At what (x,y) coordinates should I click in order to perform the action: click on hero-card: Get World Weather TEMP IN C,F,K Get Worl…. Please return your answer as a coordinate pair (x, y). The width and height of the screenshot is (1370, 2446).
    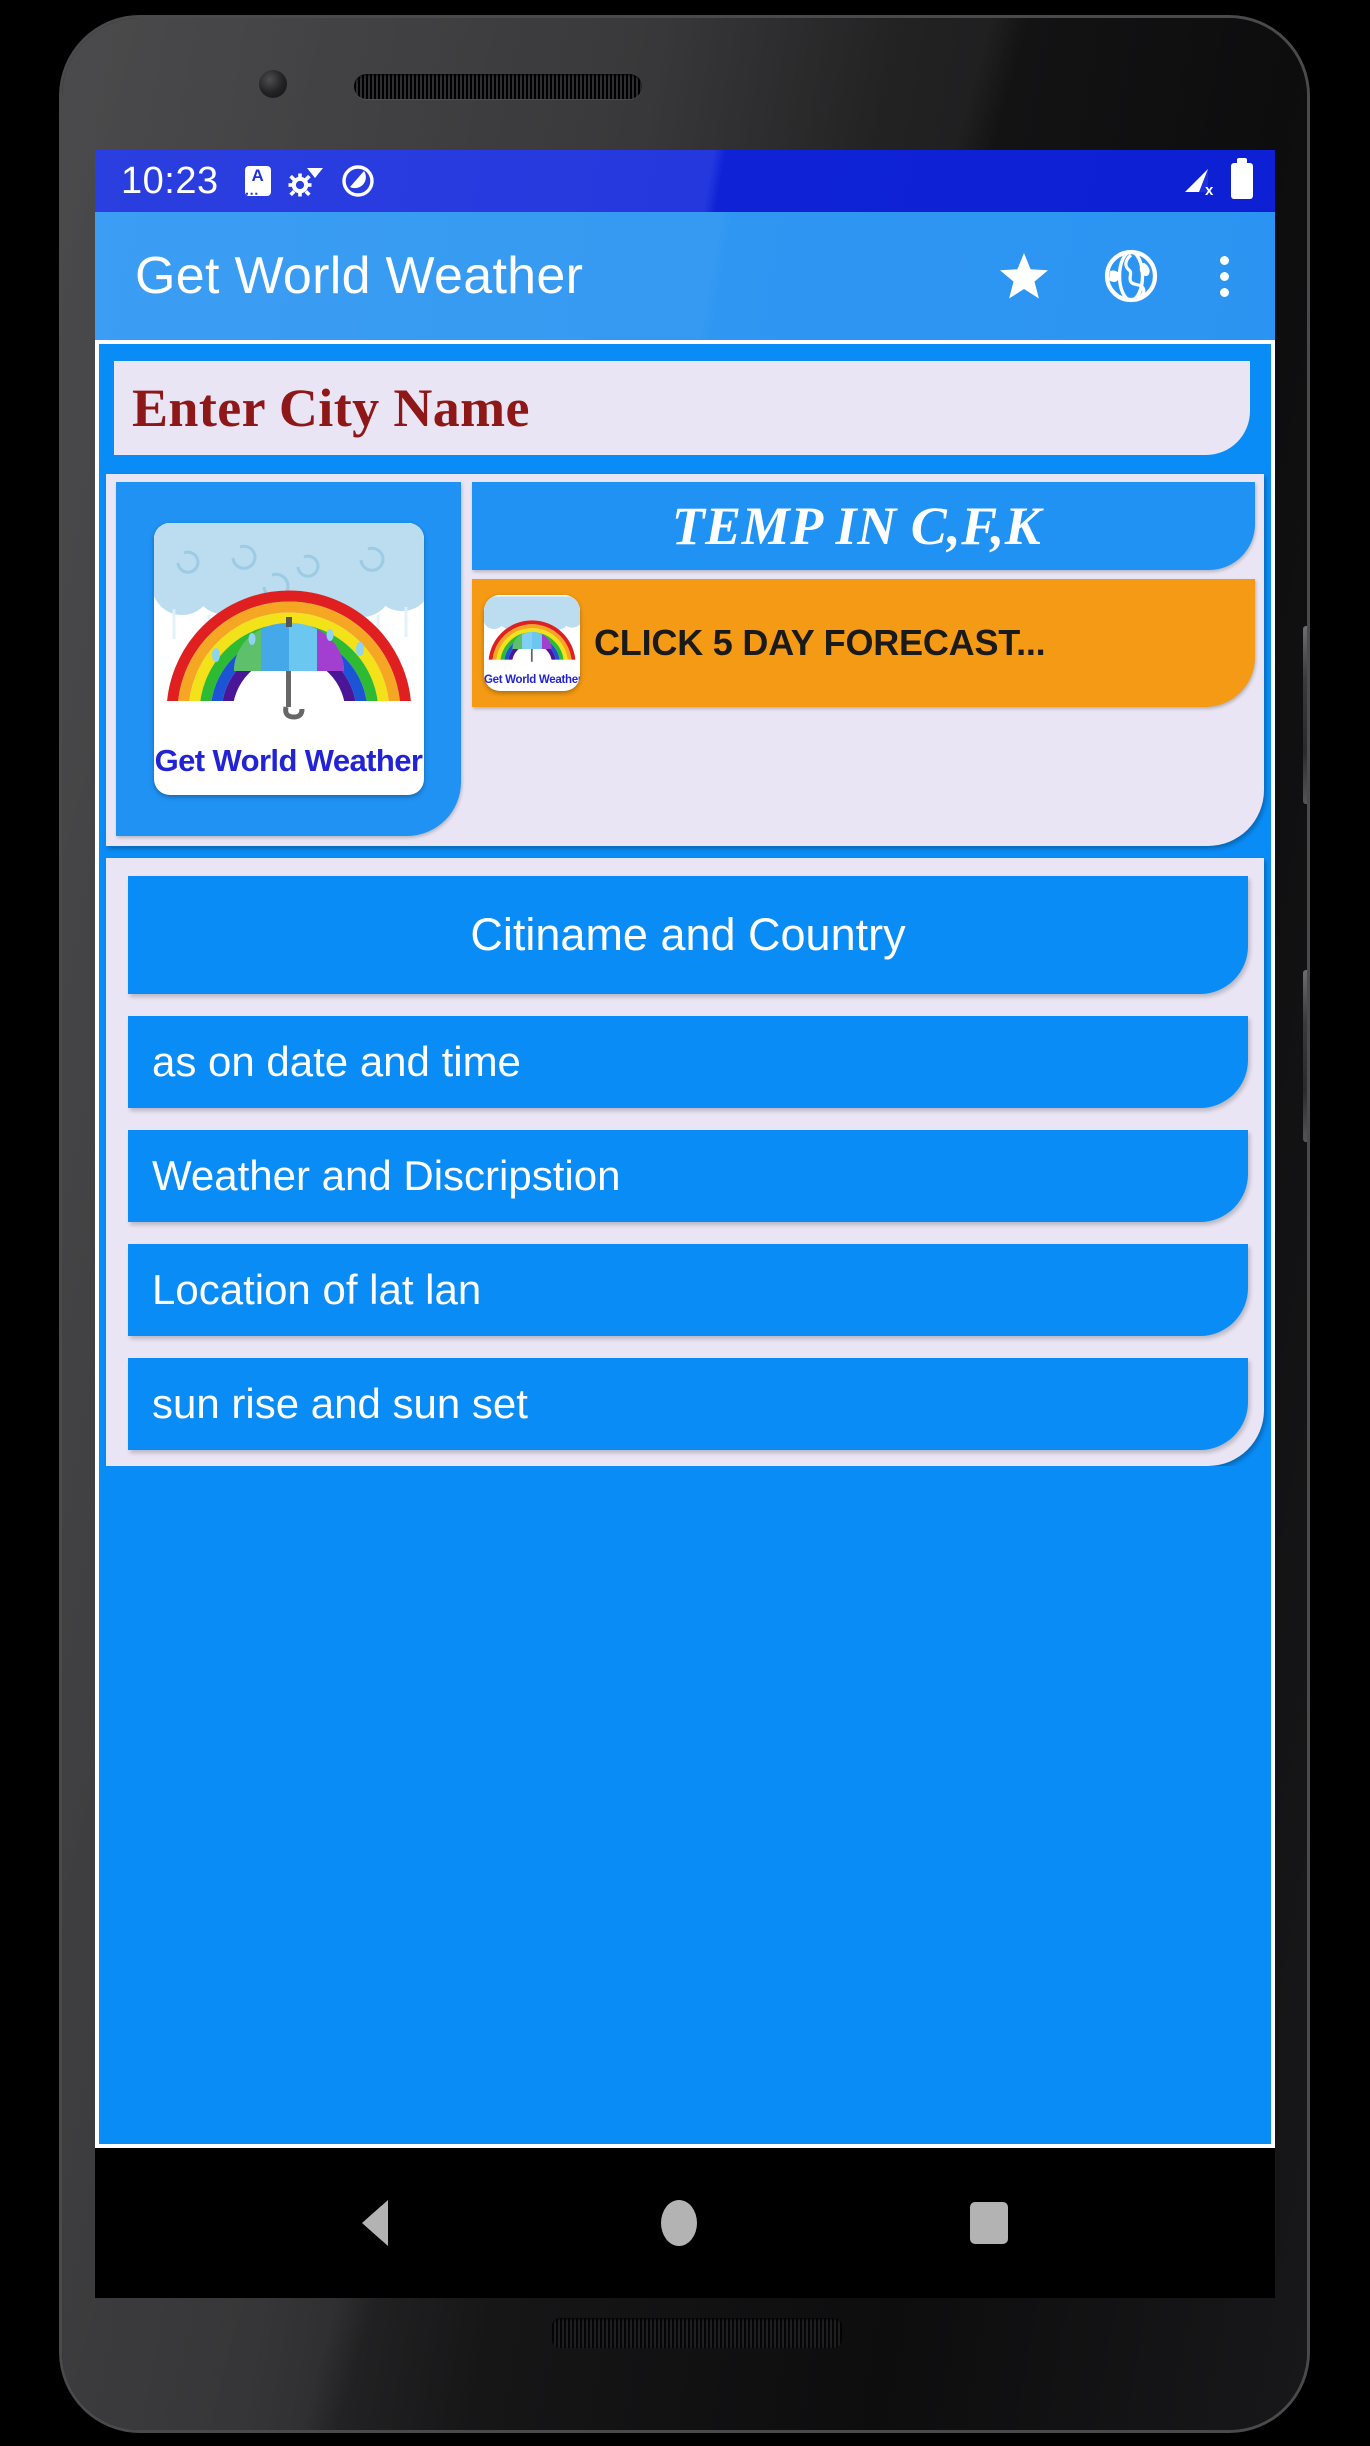
    Looking at the image, I should click on (685, 660).